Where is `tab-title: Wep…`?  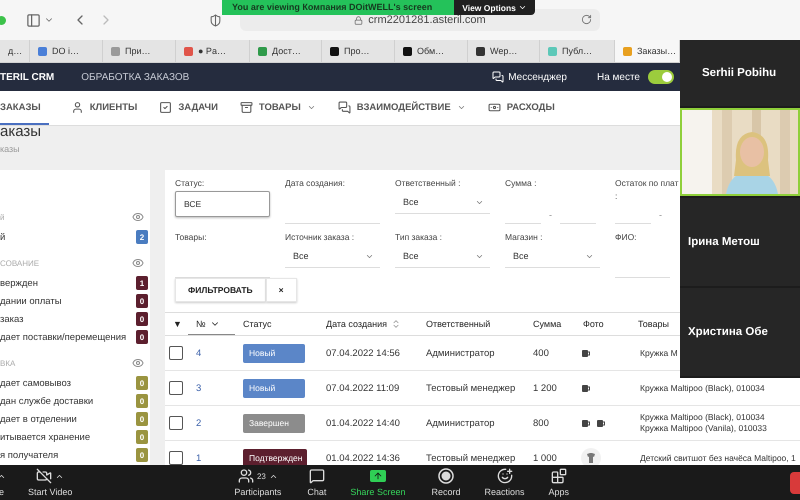
tab-title: Wep… is located at coordinates (504, 51).